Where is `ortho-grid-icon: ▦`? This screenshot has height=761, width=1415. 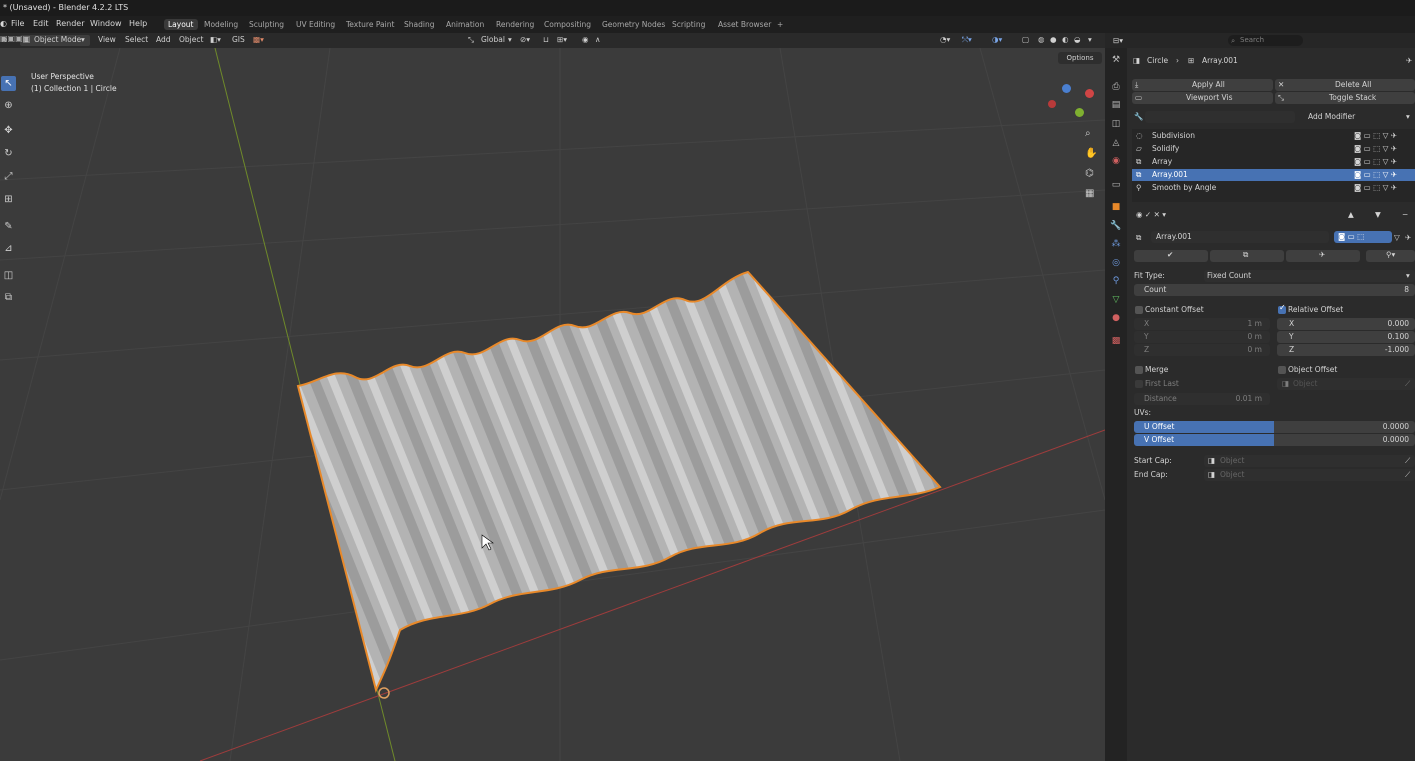
ortho-grid-icon: ▦ is located at coordinates (1089, 193).